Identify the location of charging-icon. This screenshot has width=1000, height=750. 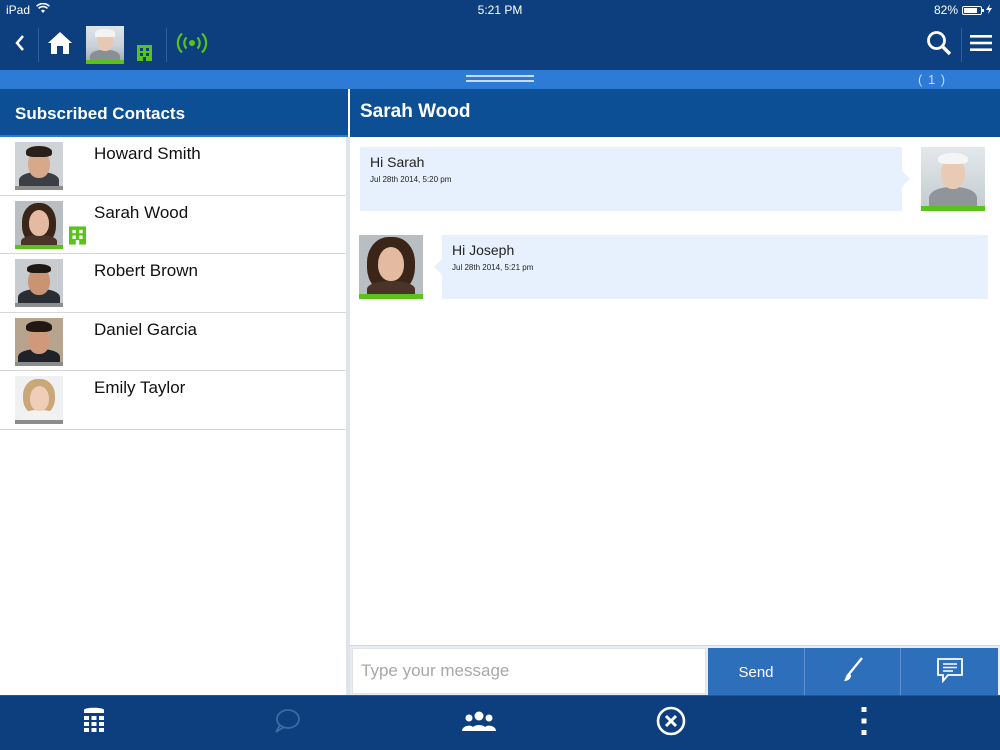
(989, 10).